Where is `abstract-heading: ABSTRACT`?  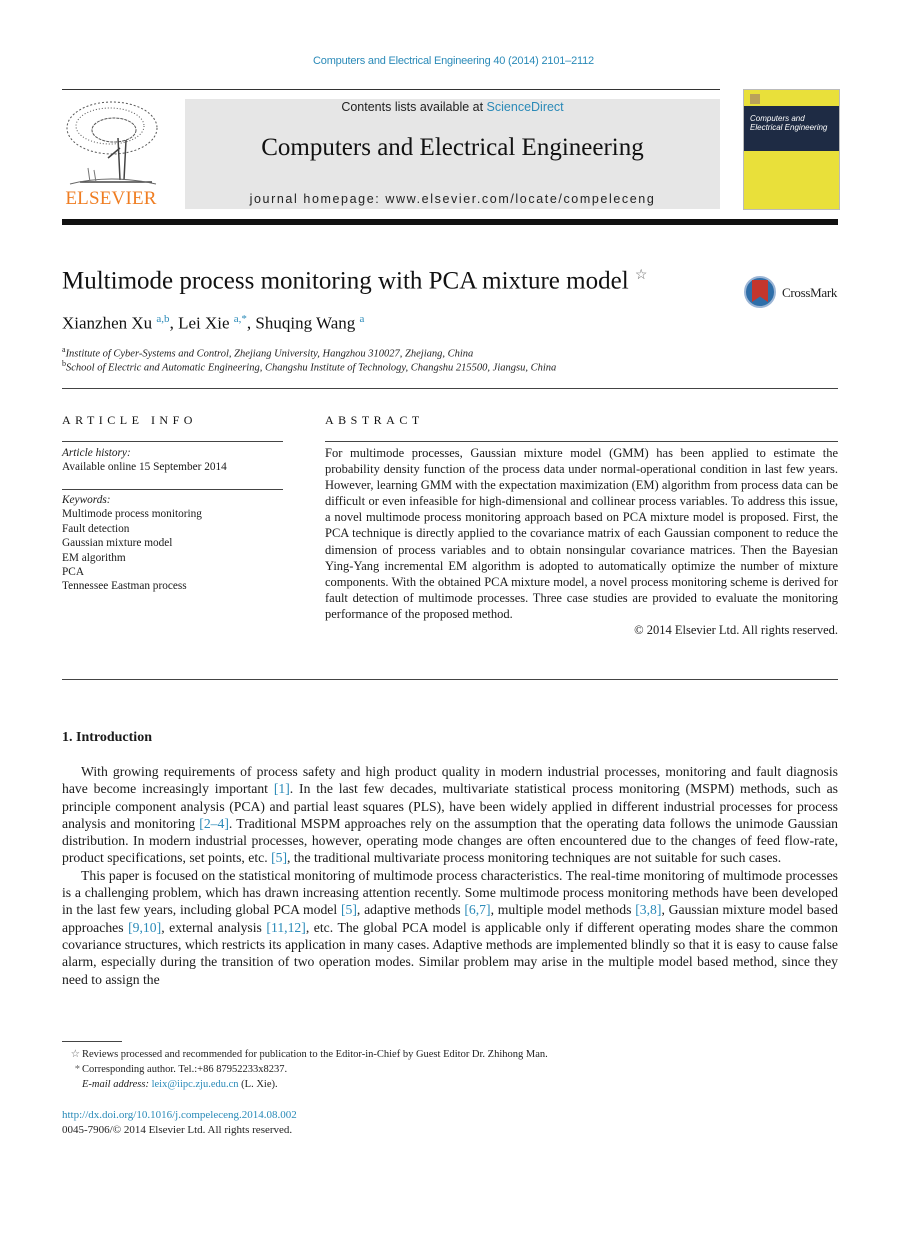 abstract-heading: ABSTRACT is located at coordinates (374, 420).